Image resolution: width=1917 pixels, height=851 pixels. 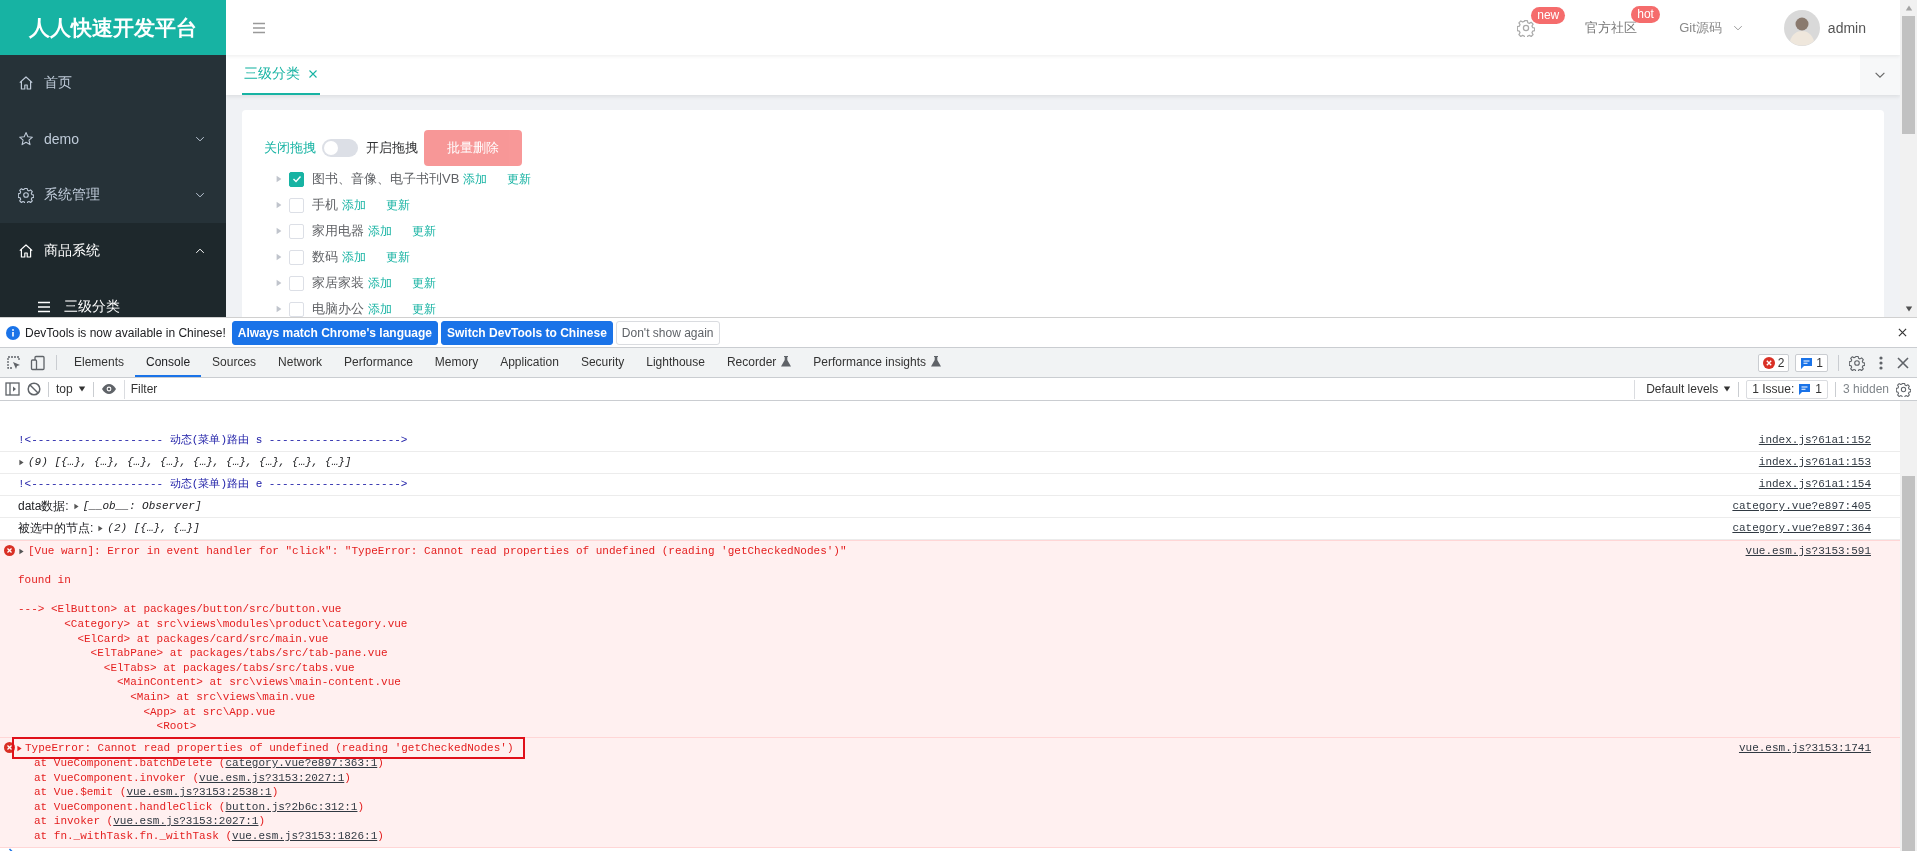 What do you see at coordinates (1796, 506) in the screenshot?
I see `source-link: category.vue?e897:405` at bounding box center [1796, 506].